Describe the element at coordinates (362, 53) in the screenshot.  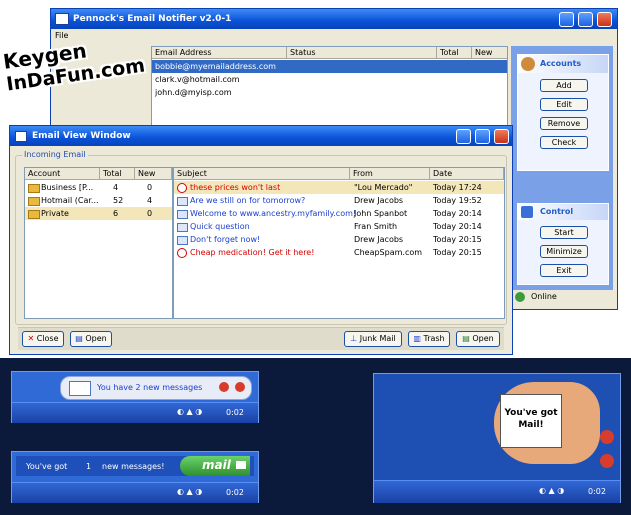
I see `col-status: Status` at that location.